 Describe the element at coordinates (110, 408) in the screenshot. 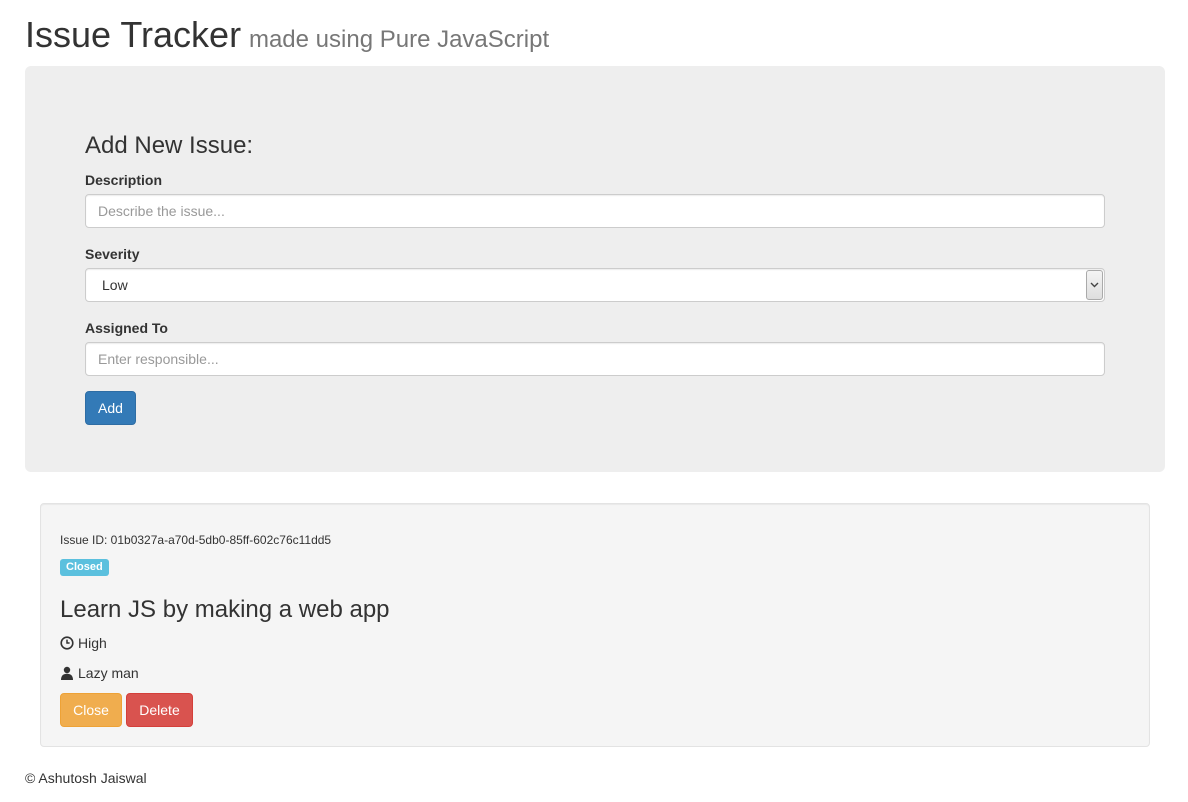

I see `add-issue-button: Add` at that location.